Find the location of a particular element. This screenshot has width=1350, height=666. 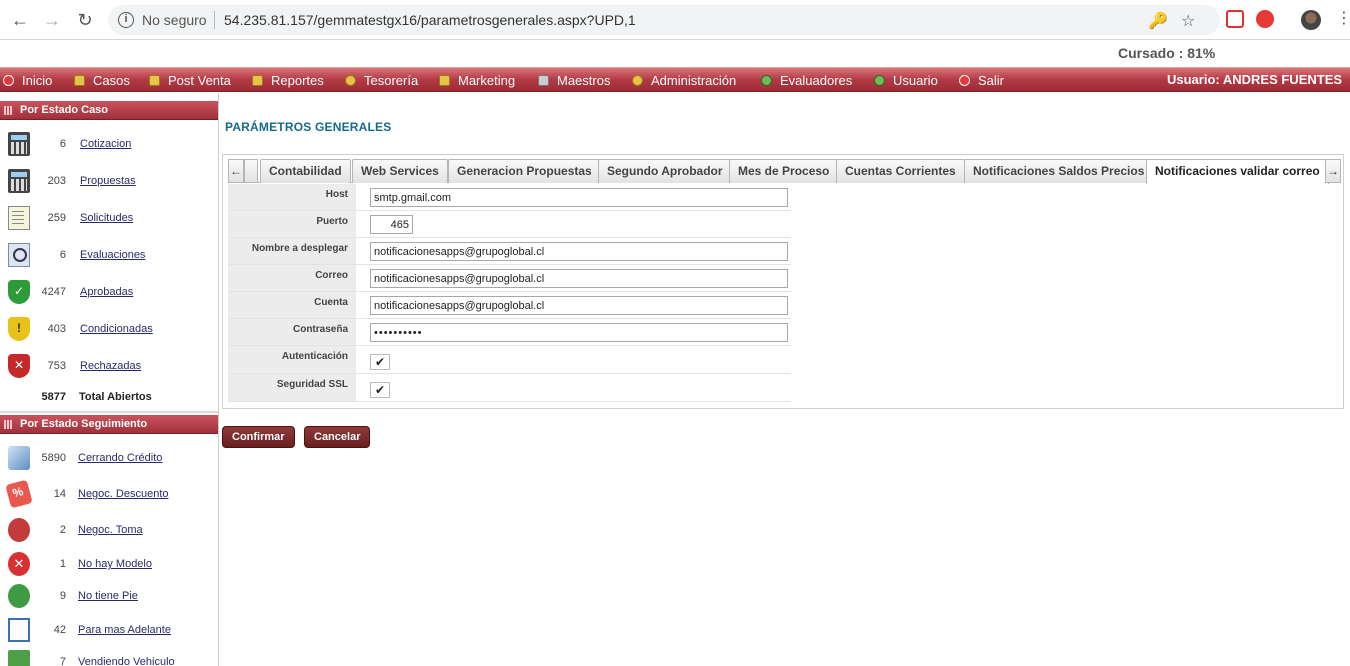

reload-icon: ↻ is located at coordinates (85, 20).